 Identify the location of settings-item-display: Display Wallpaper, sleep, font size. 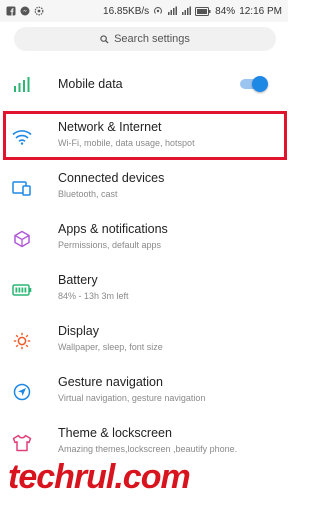
(144, 340).